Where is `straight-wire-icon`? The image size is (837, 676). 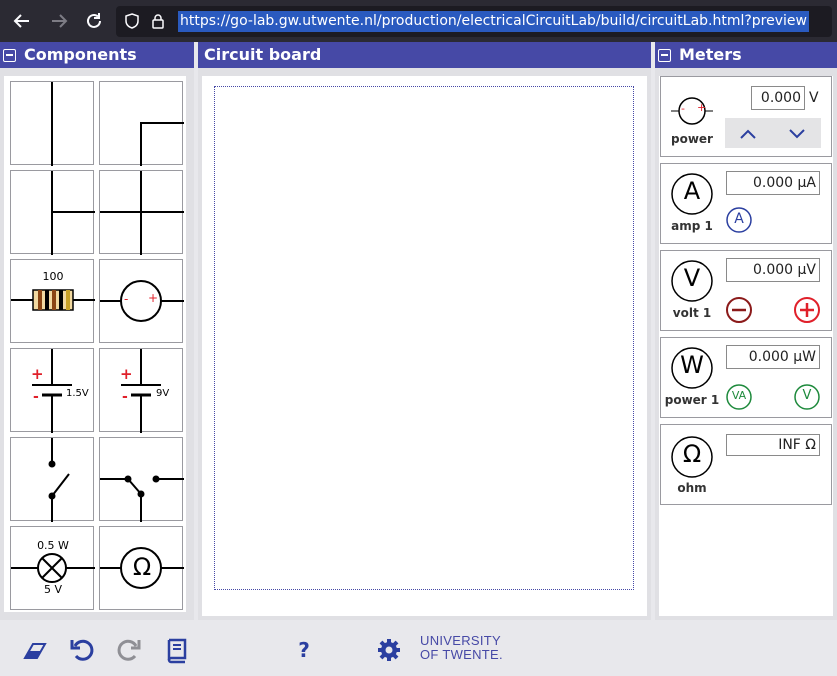
straight-wire-icon is located at coordinates (52, 124).